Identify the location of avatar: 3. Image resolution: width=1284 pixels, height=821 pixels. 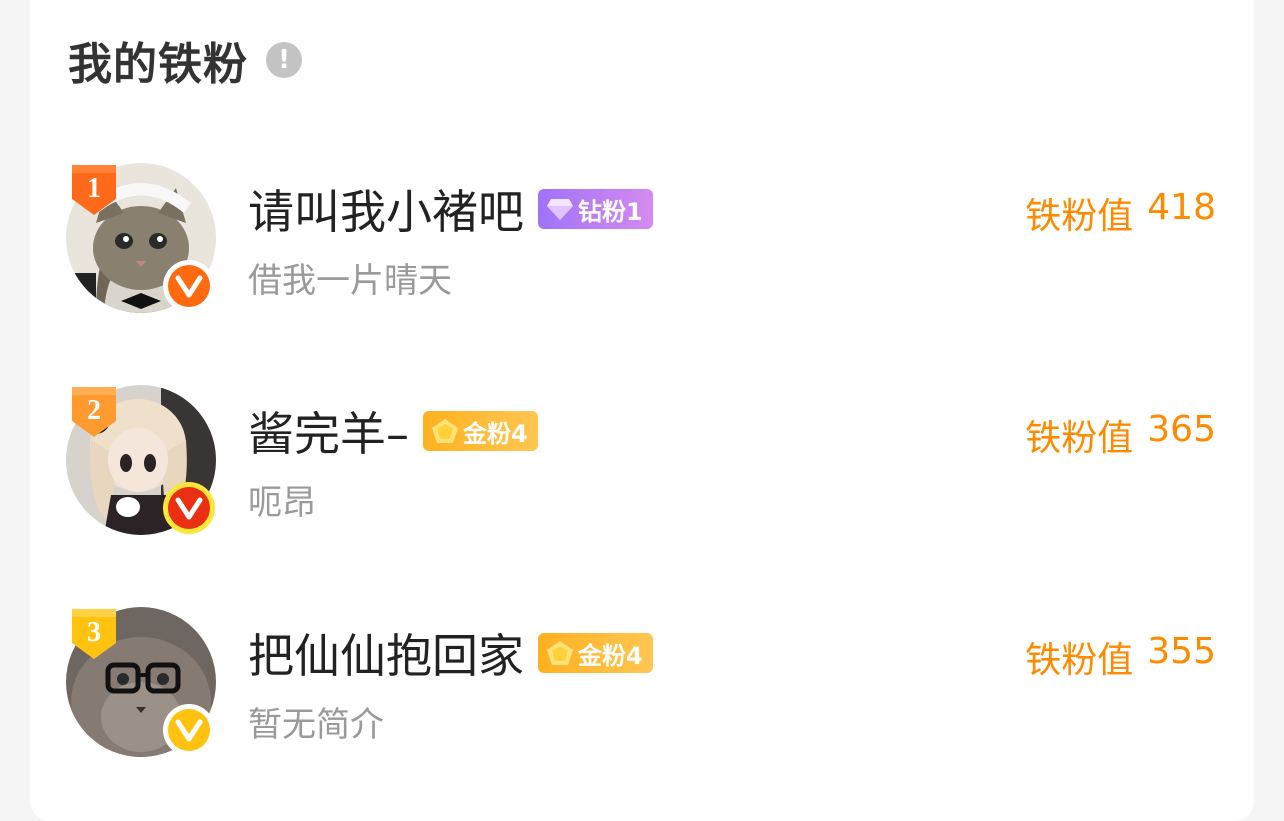
(141, 682).